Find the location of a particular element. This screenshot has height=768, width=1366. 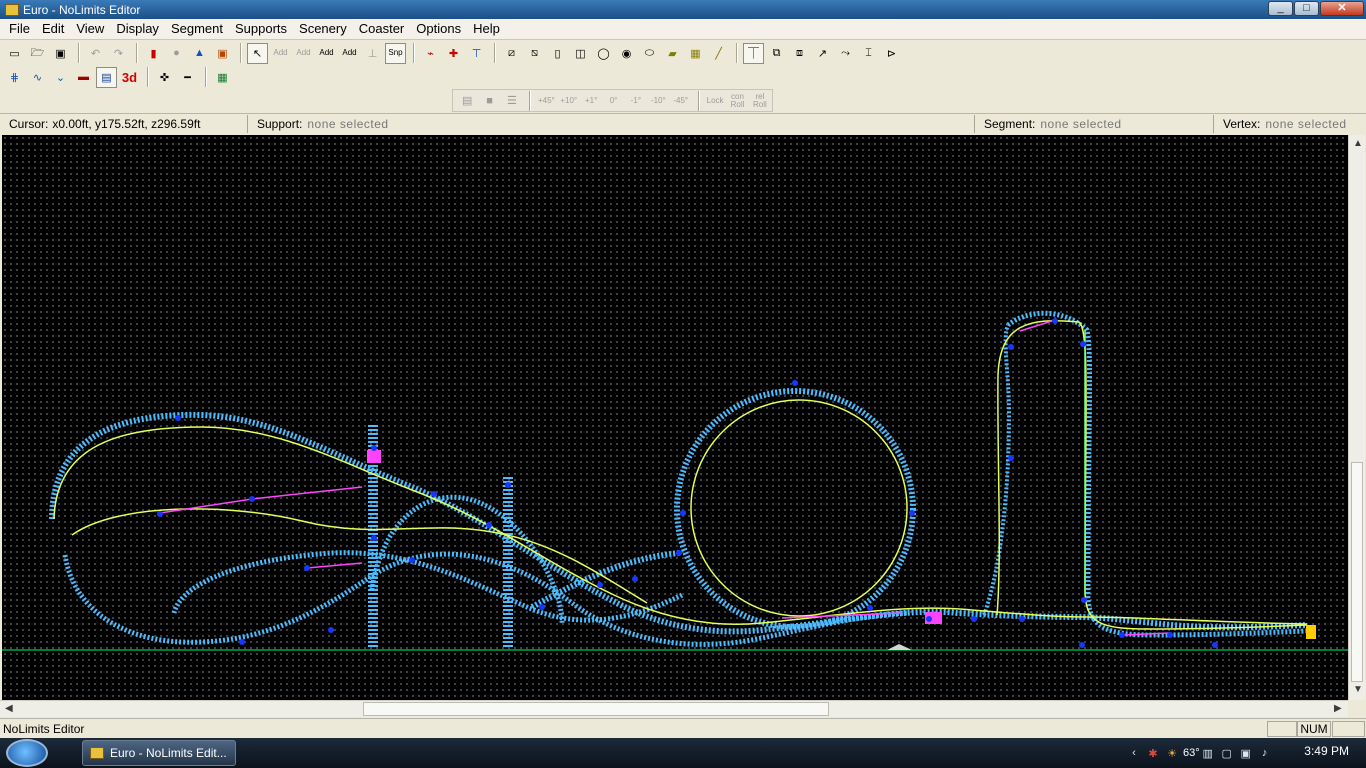

train-view-icon: ▬ is located at coordinates (83, 77).